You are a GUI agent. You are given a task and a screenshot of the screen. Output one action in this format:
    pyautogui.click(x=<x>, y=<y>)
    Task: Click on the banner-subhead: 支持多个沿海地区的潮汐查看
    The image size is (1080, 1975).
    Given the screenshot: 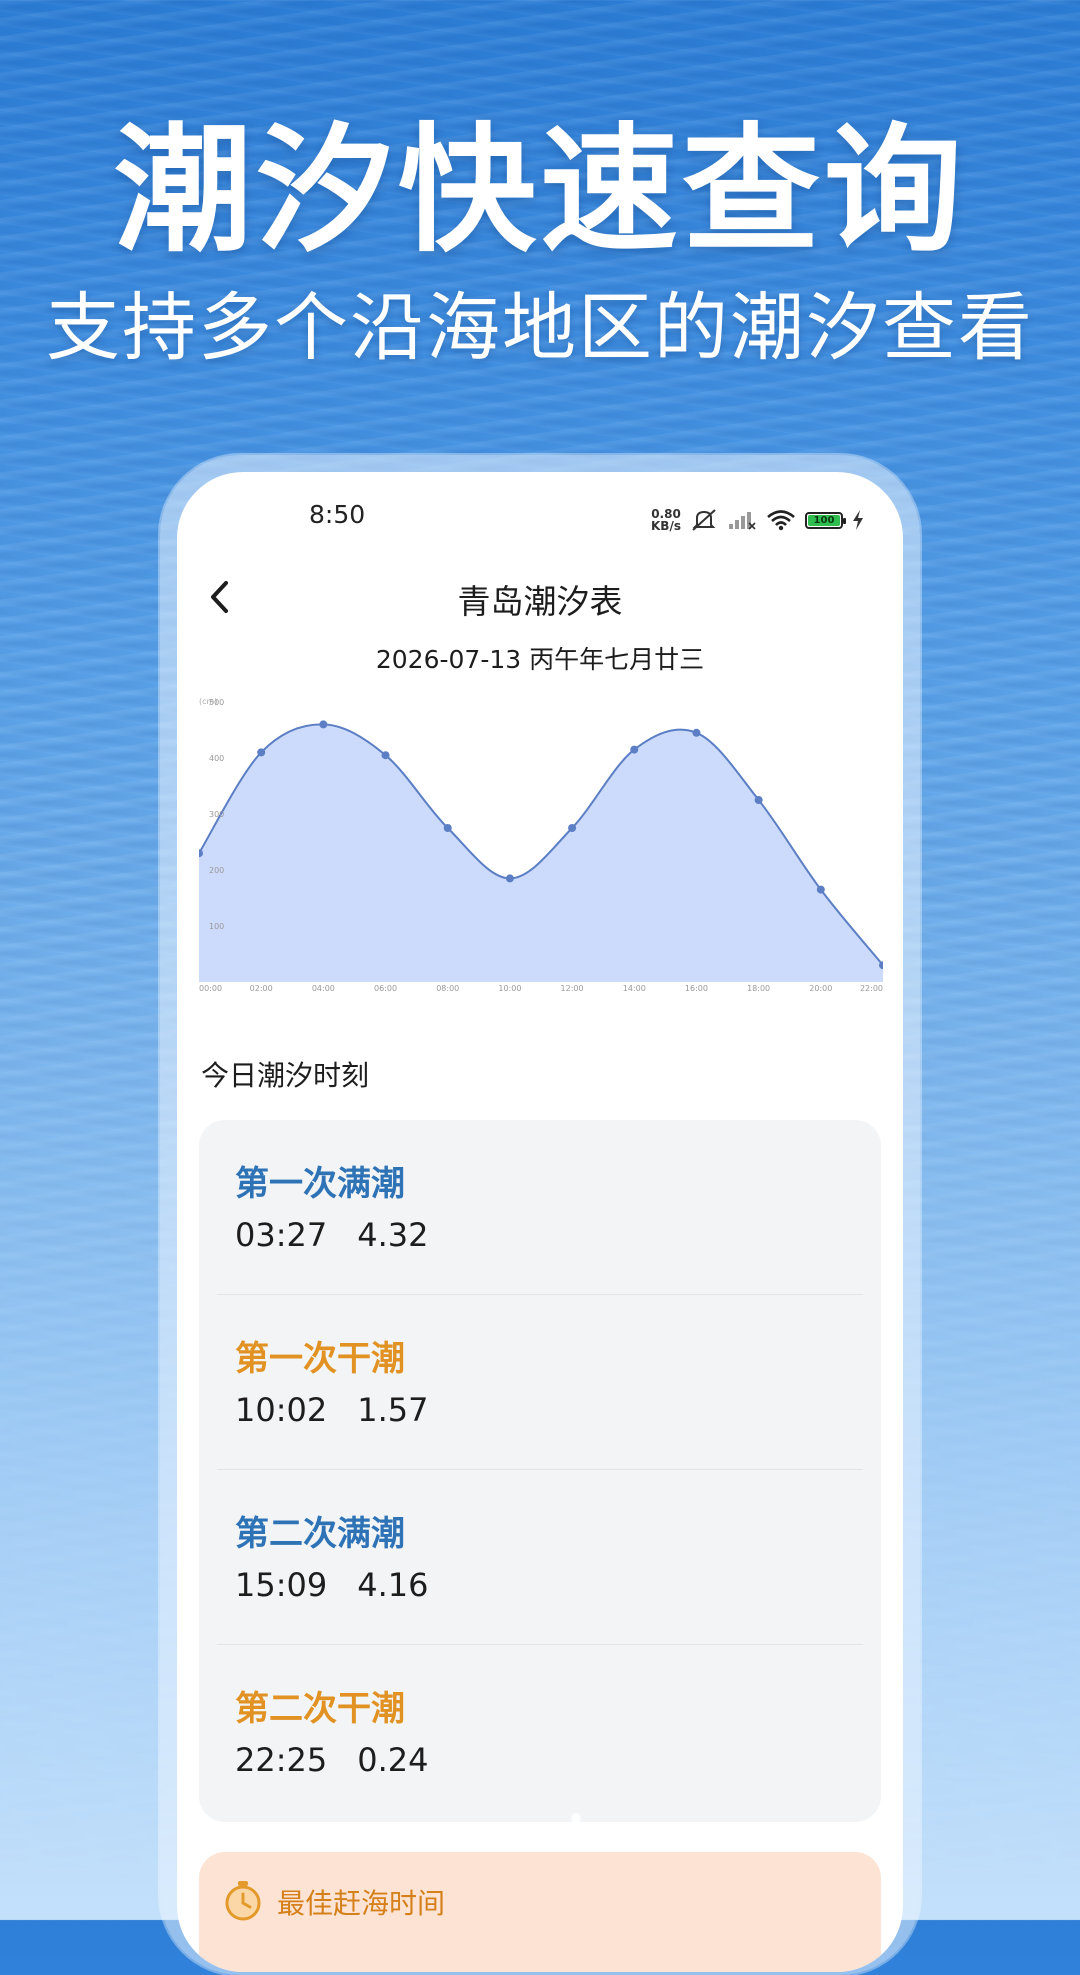 What is the action you would take?
    pyautogui.click(x=540, y=328)
    